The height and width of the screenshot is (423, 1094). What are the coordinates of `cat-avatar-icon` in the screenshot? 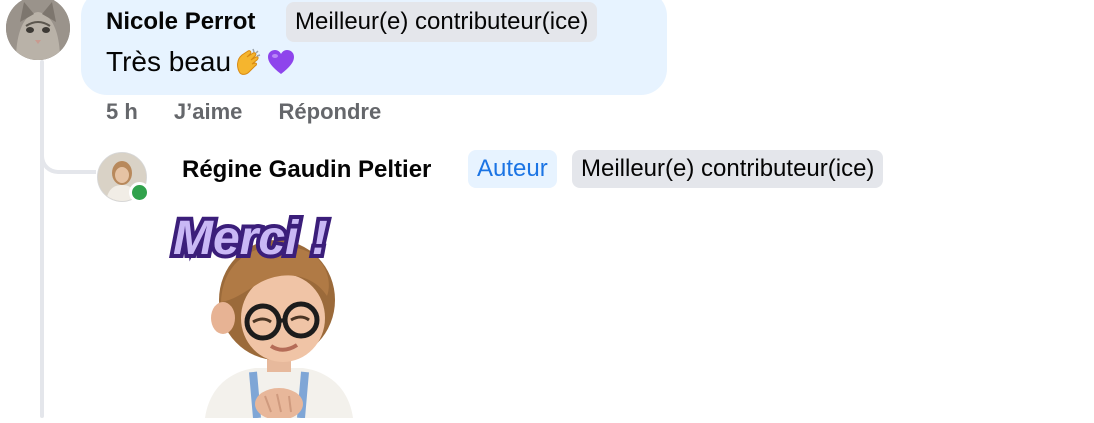 It's located at (38, 30).